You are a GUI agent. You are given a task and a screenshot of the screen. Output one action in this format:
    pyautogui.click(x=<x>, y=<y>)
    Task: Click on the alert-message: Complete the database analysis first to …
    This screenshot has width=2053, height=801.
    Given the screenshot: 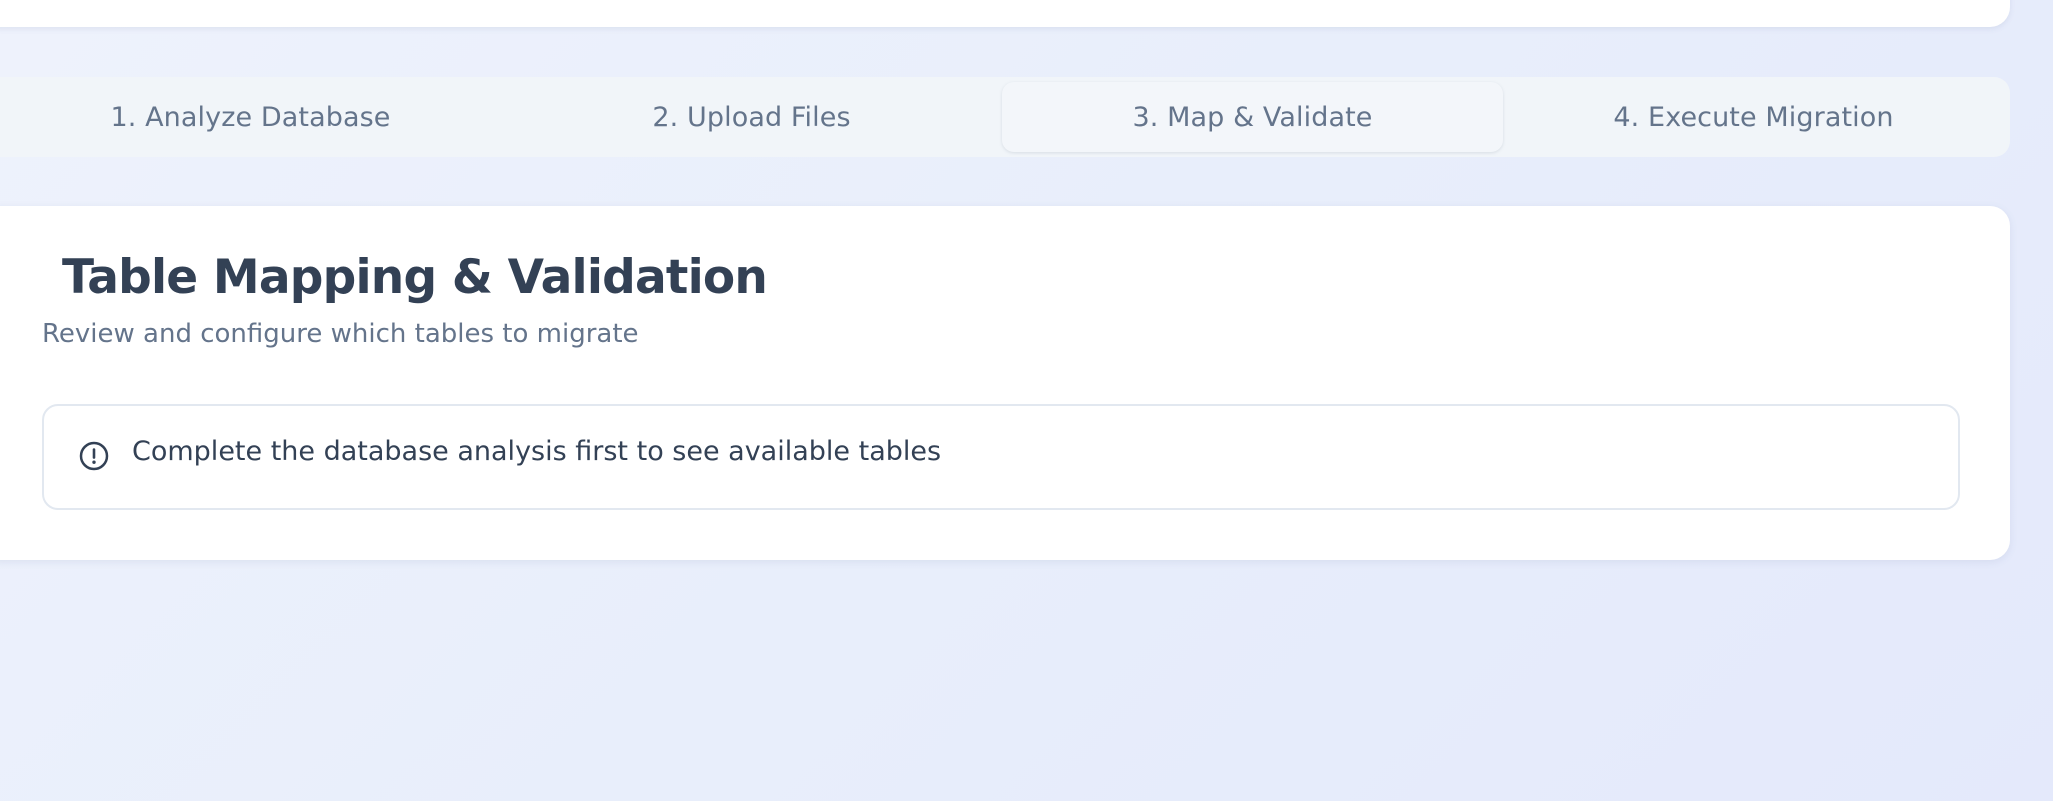 What is the action you would take?
    pyautogui.click(x=537, y=451)
    